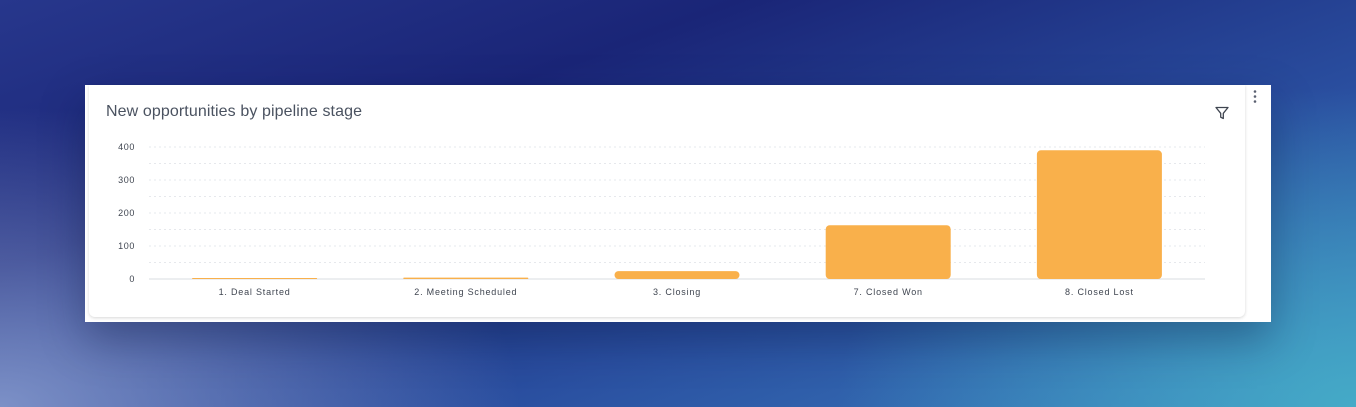  I want to click on y-tick-label: 300, so click(126, 180).